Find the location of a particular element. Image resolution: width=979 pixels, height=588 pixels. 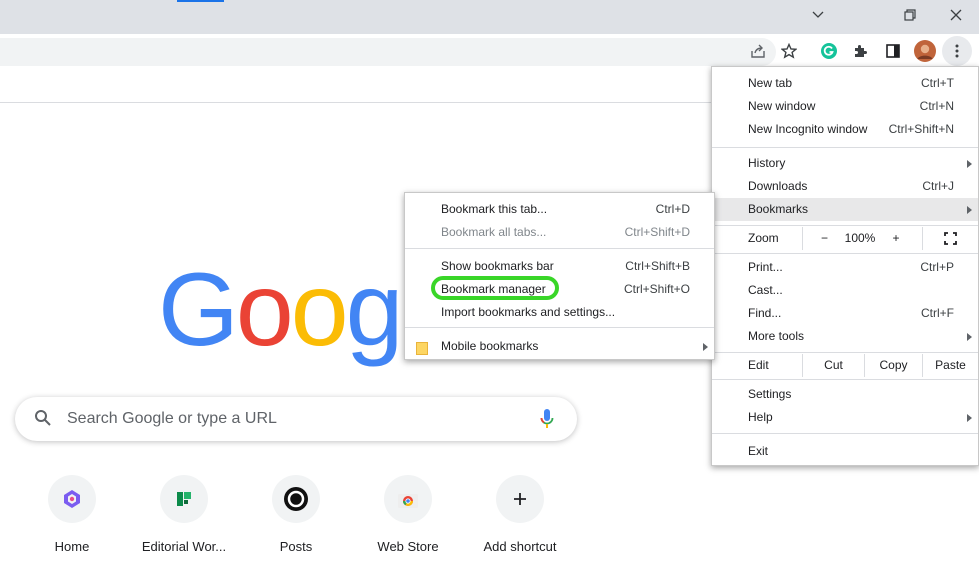

shortcut-add: Add shortcut is located at coordinates (520, 520).